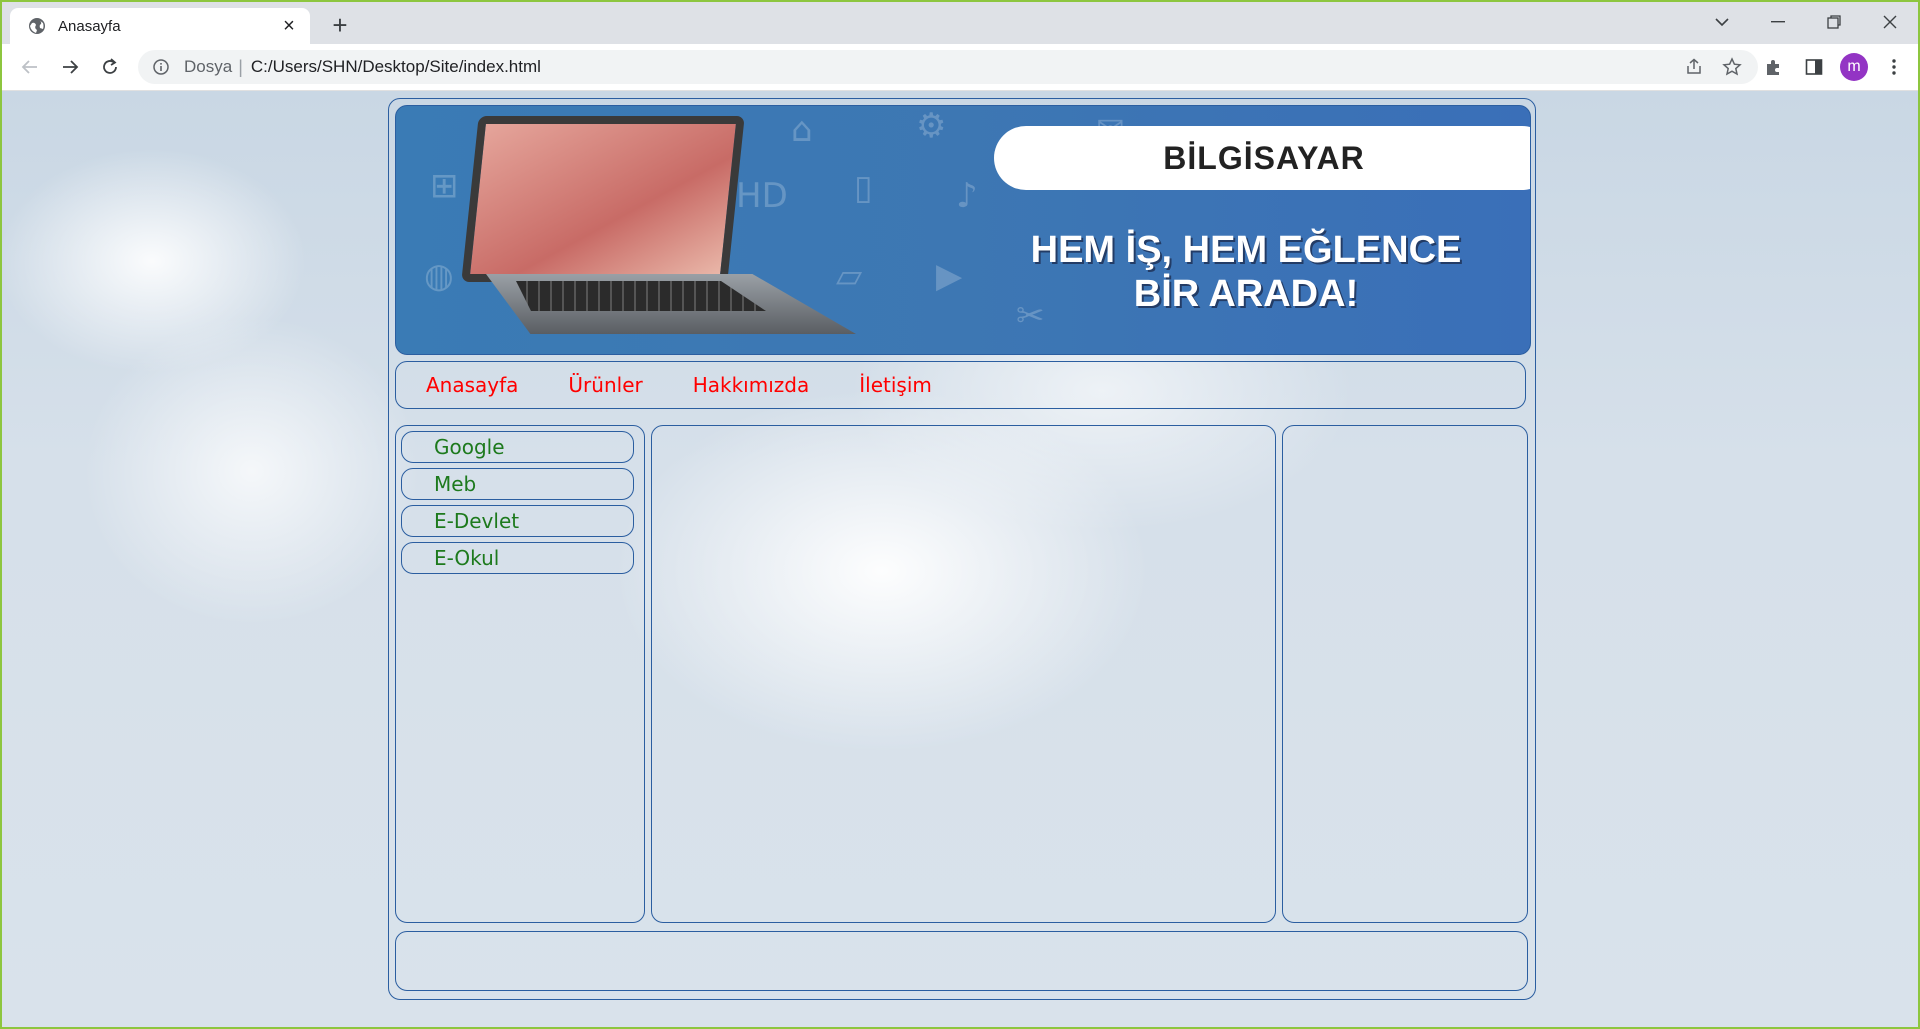  Describe the element at coordinates (1890, 22) in the screenshot. I see `close-window-button` at that location.